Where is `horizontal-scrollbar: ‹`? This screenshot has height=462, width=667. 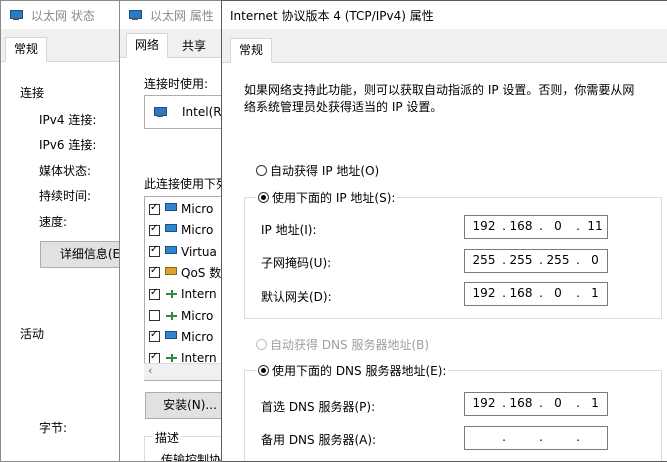
horizontal-scrollbar: ‹ is located at coordinates (187, 371).